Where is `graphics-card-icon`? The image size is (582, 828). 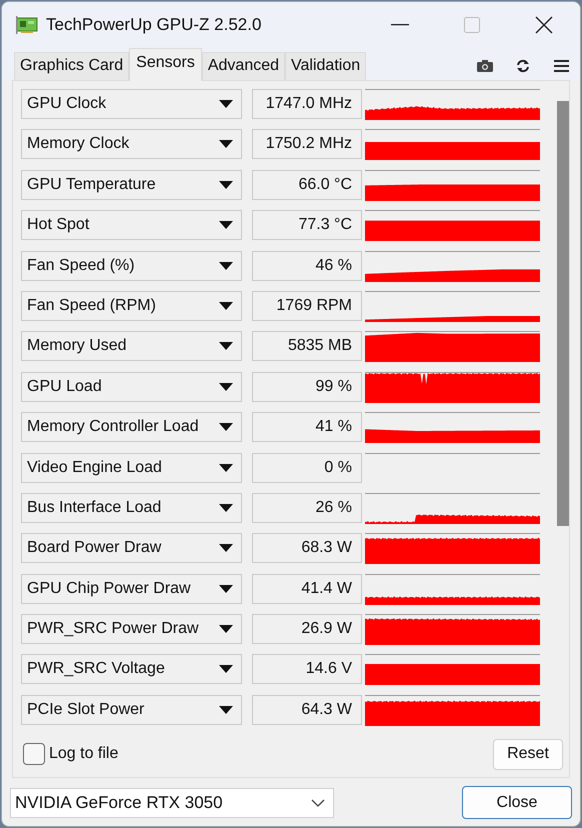
graphics-card-icon is located at coordinates (27, 25).